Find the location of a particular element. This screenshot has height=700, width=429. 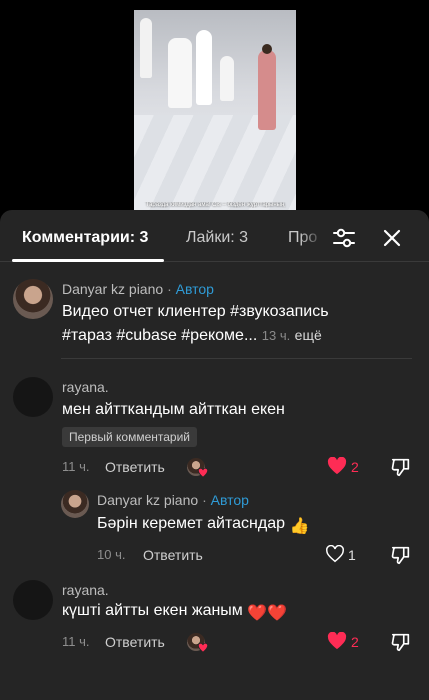

reply-author-avatar is located at coordinates (75, 504).